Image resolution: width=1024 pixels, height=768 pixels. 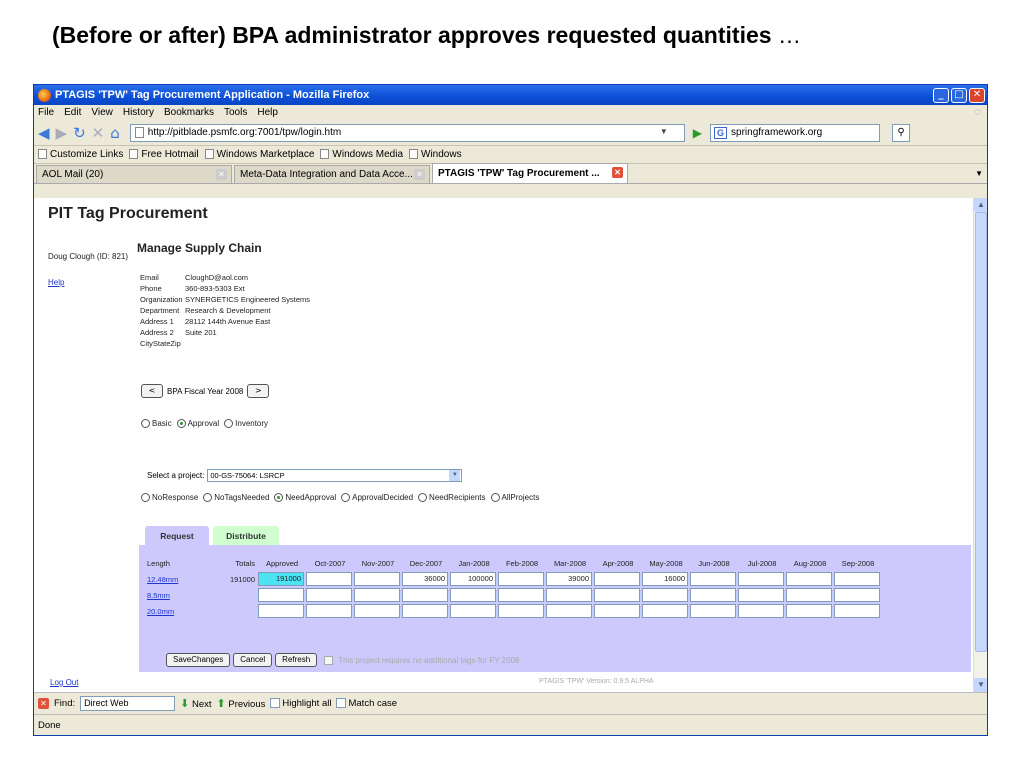 What do you see at coordinates (980, 685) in the screenshot?
I see `scroll-down-icon: ▼` at bounding box center [980, 685].